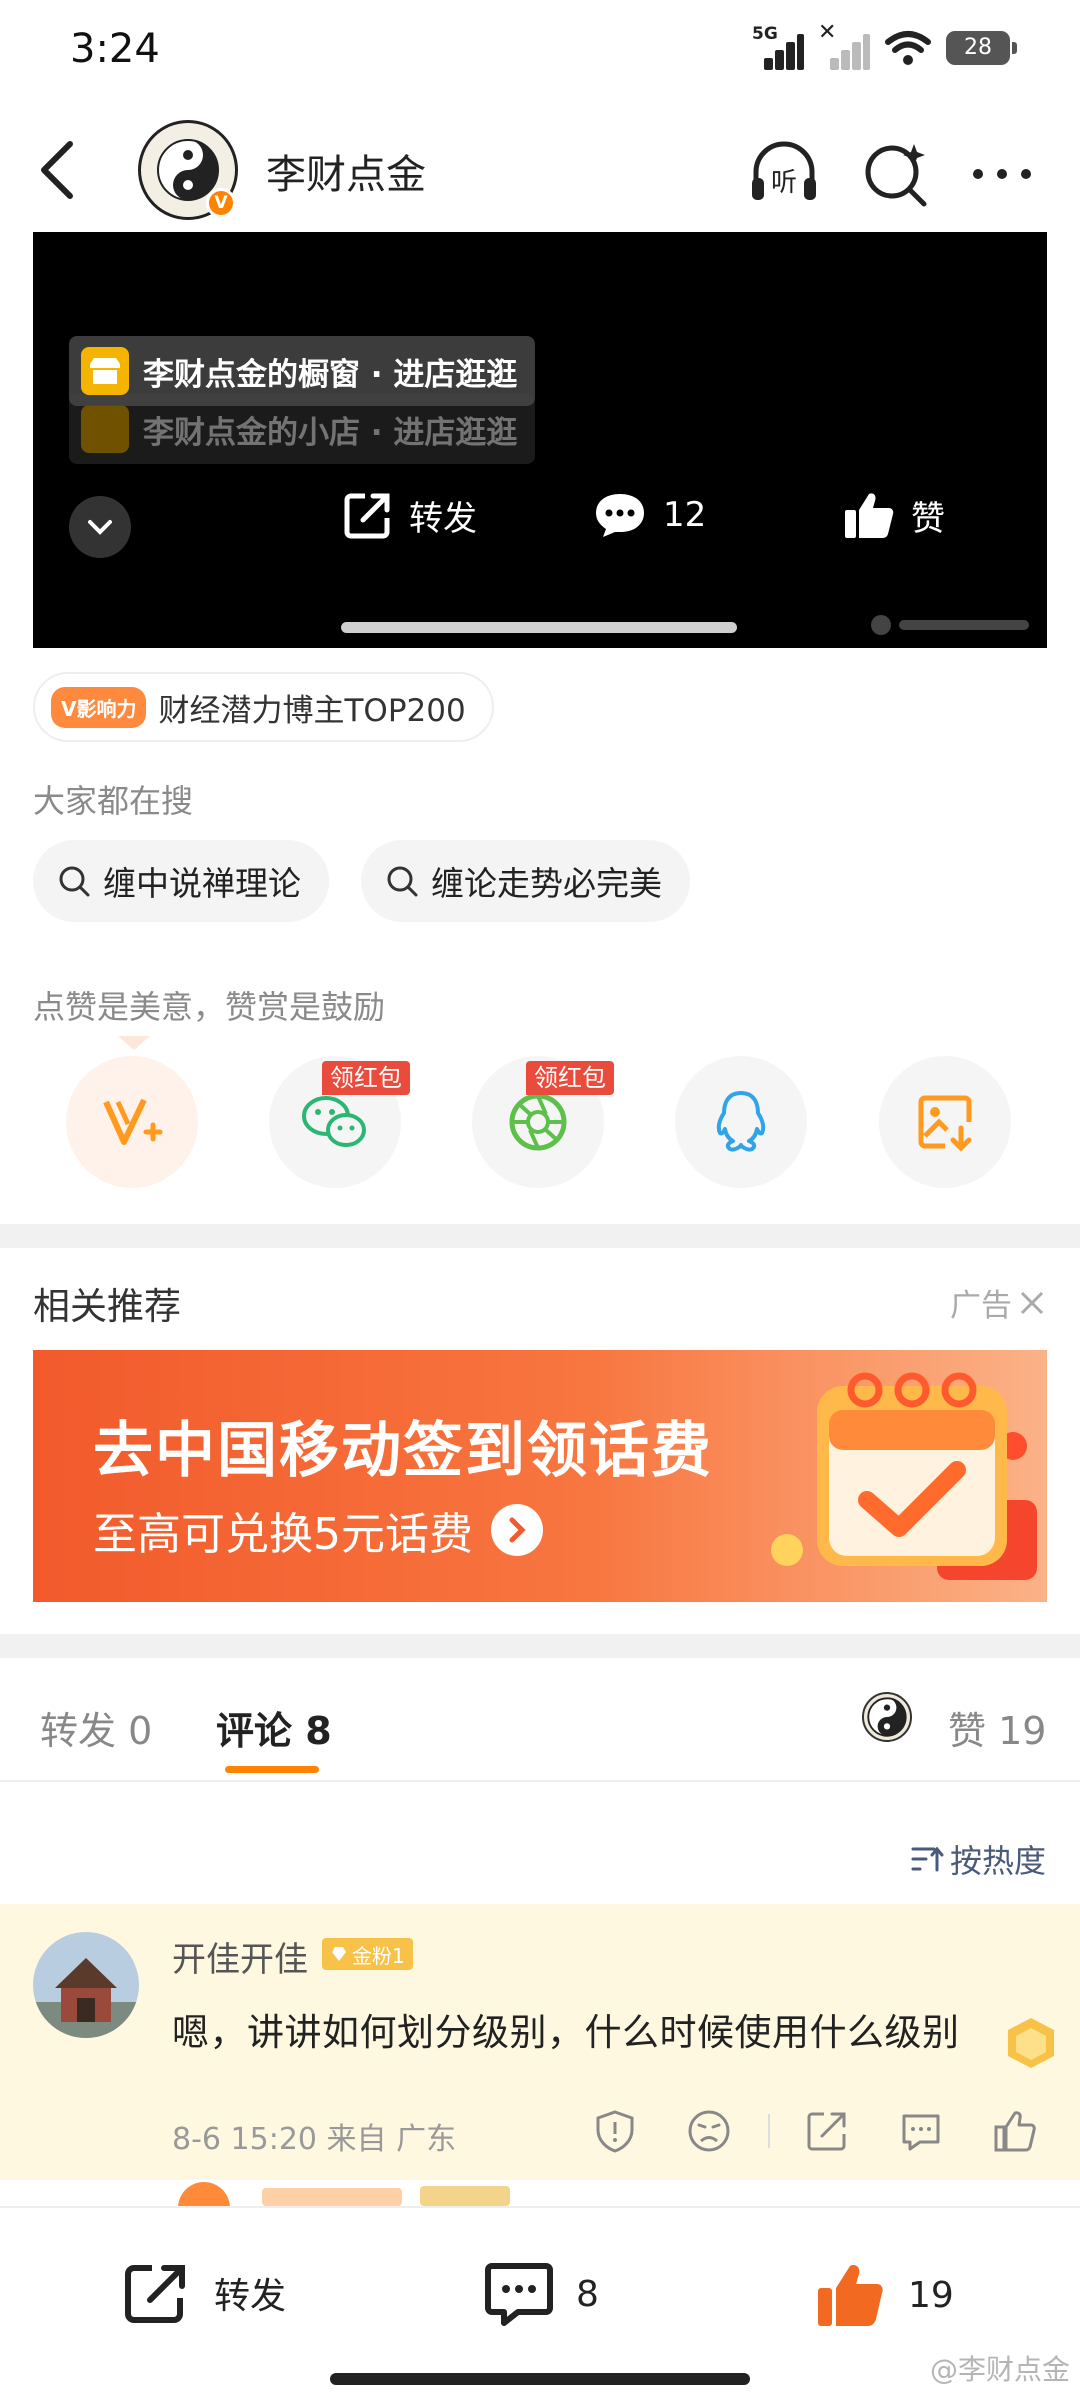  What do you see at coordinates (539, 627) in the screenshot?
I see `video-progress-handle` at bounding box center [539, 627].